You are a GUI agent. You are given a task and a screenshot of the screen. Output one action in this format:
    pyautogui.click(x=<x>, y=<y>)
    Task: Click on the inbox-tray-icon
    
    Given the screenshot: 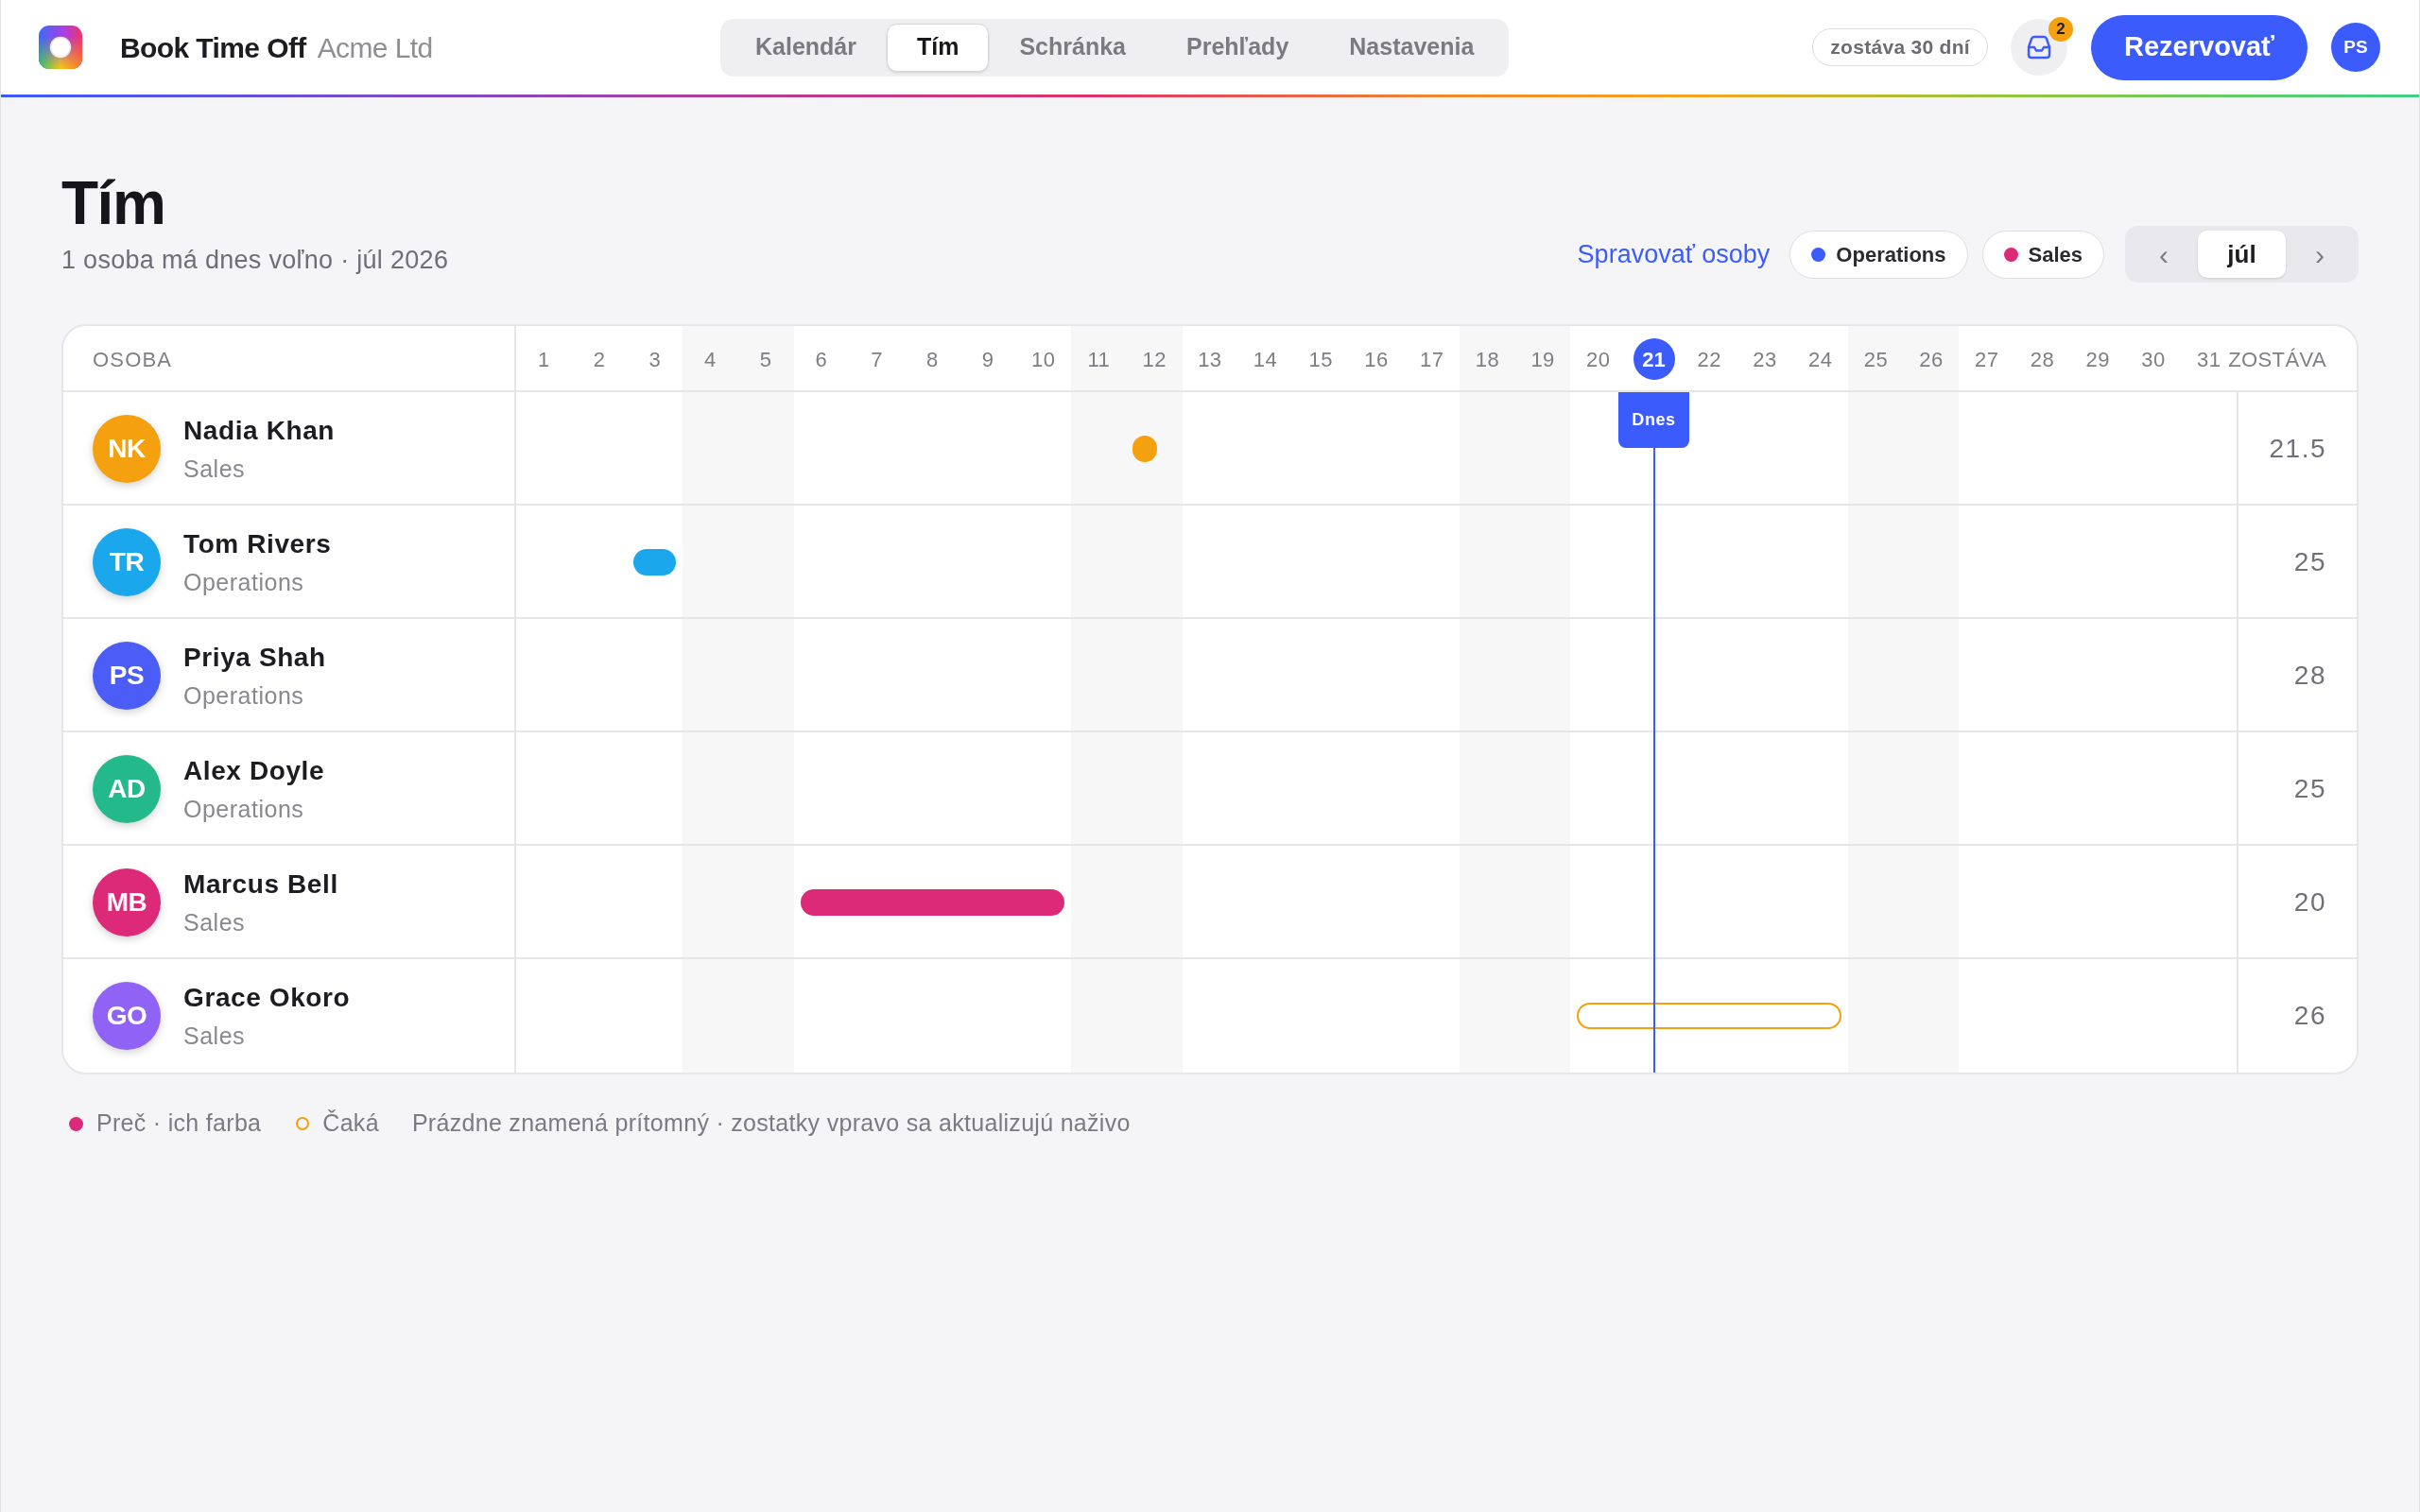 What is the action you would take?
    pyautogui.click(x=2039, y=47)
    